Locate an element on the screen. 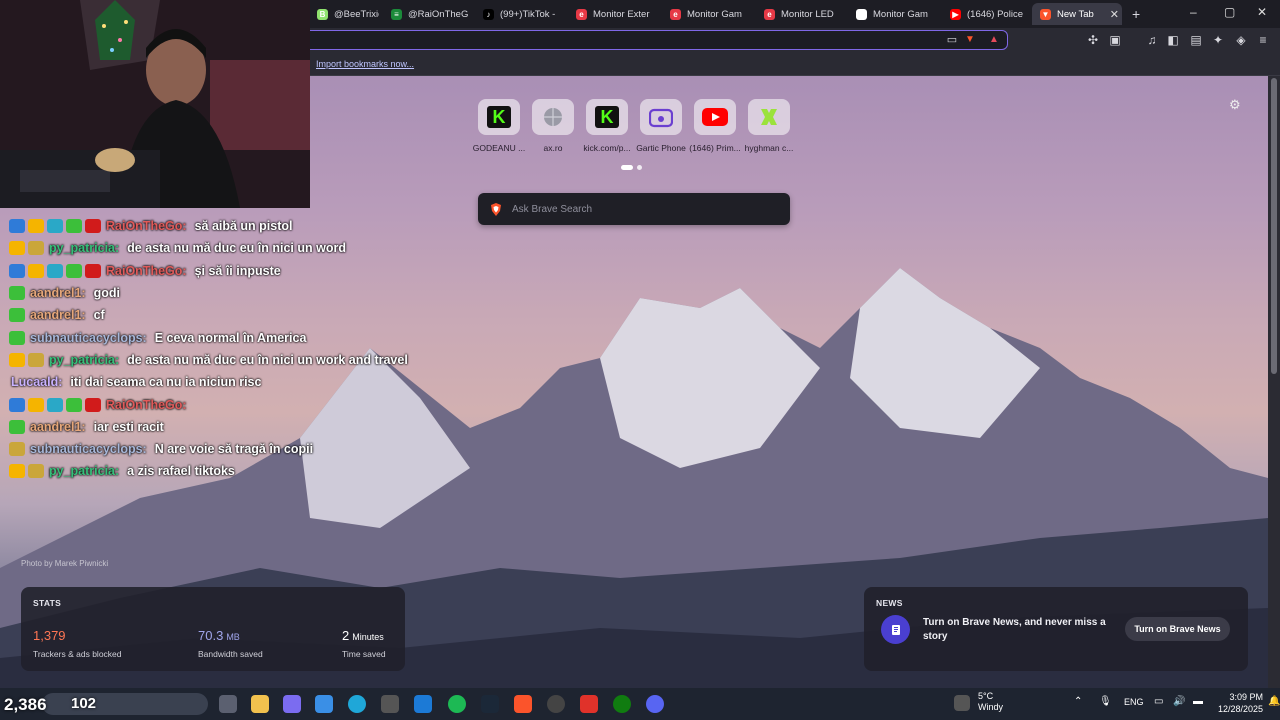 Image resolution: width=1280 pixels, height=720 pixels. microphone-icon: 🎙 is located at coordinates (1105, 701).